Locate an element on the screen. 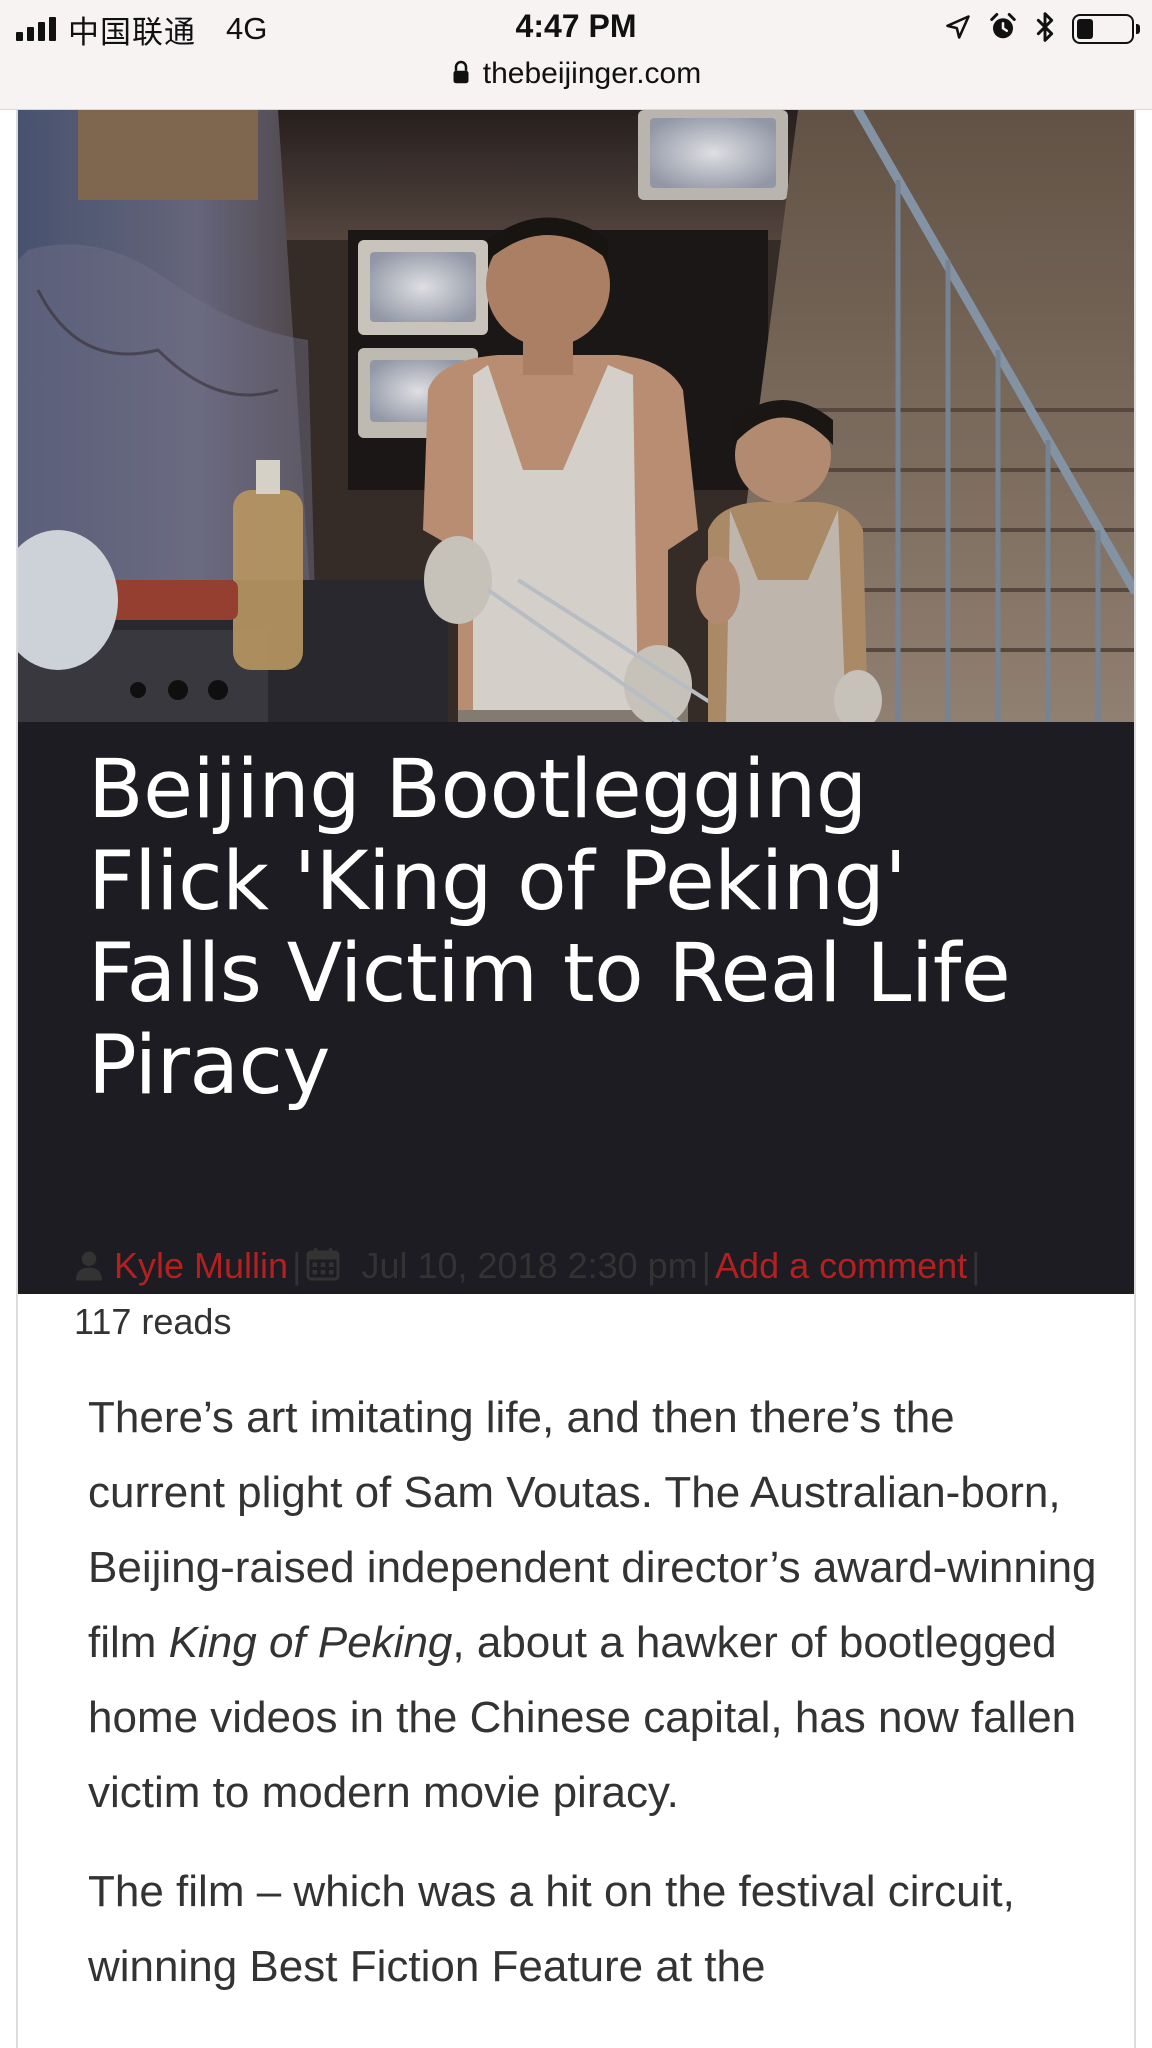 The height and width of the screenshot is (2048, 1152). user-icon is located at coordinates (89, 1270).